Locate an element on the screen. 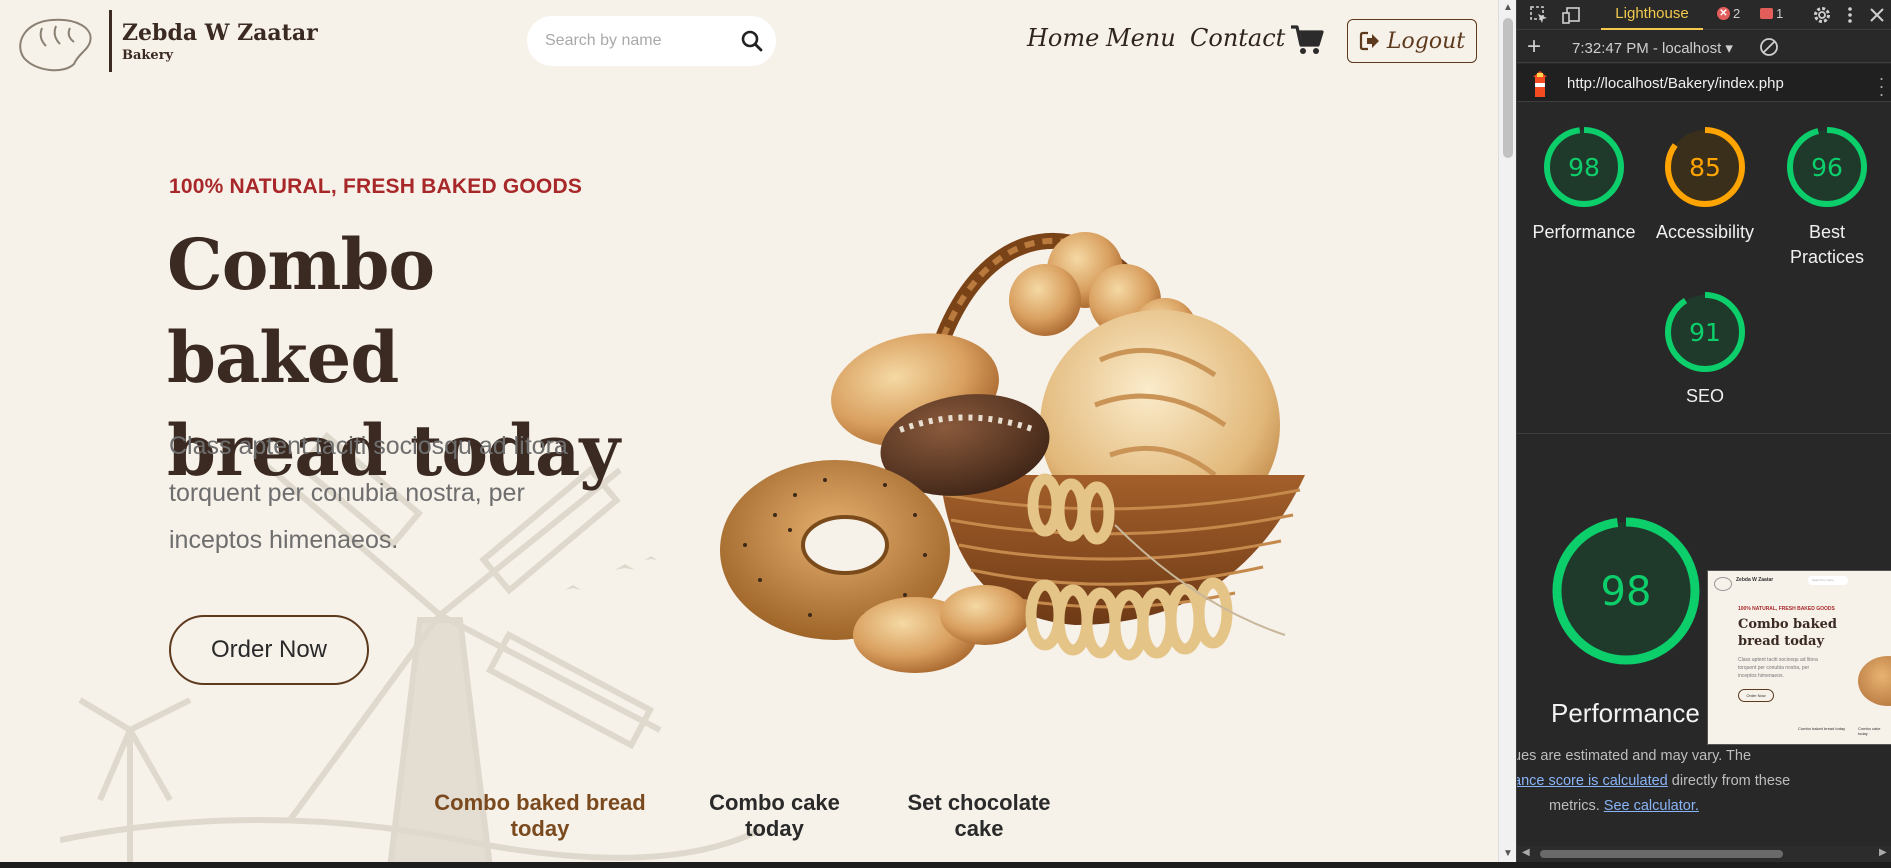 This screenshot has height=868, width=1891. score-value: 91 is located at coordinates (1705, 332).